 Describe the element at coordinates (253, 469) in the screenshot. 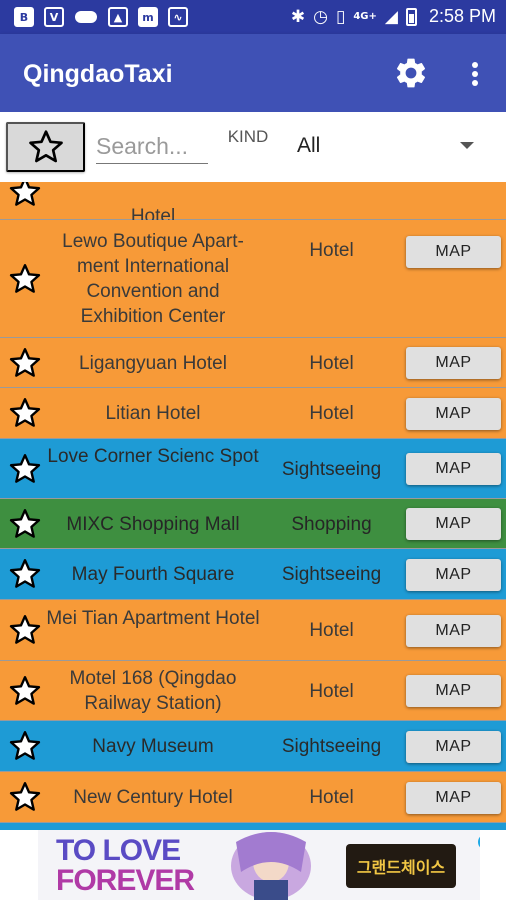

I see `list-item: Love Corner Scienc Spot Sightseeing MAP` at that location.